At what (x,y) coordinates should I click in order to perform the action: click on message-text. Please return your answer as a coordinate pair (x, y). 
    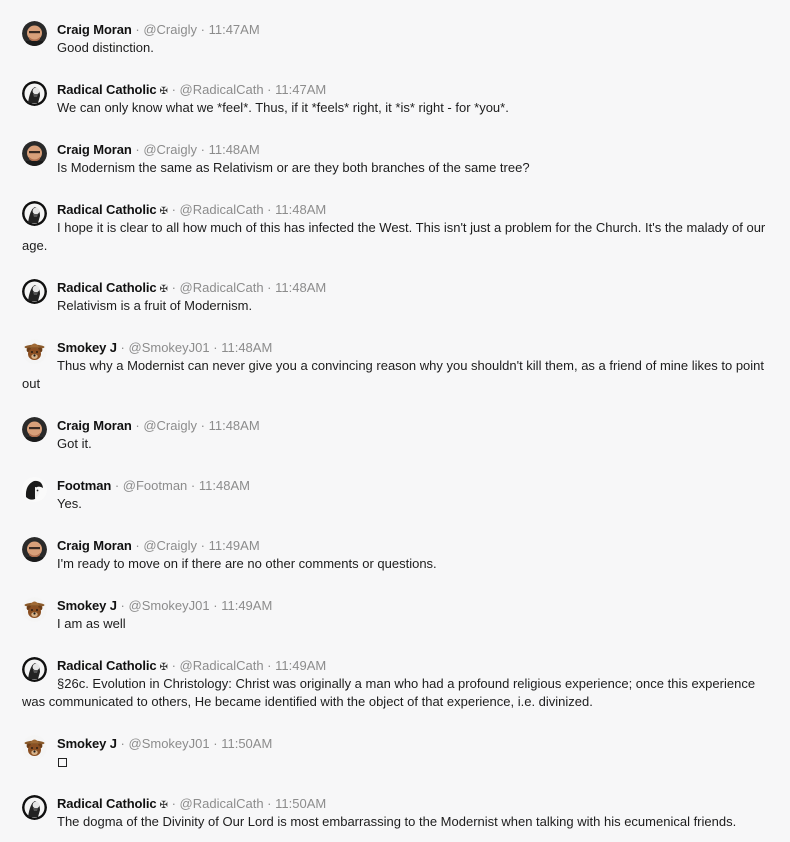
    Looking at the image, I should click on (62, 762).